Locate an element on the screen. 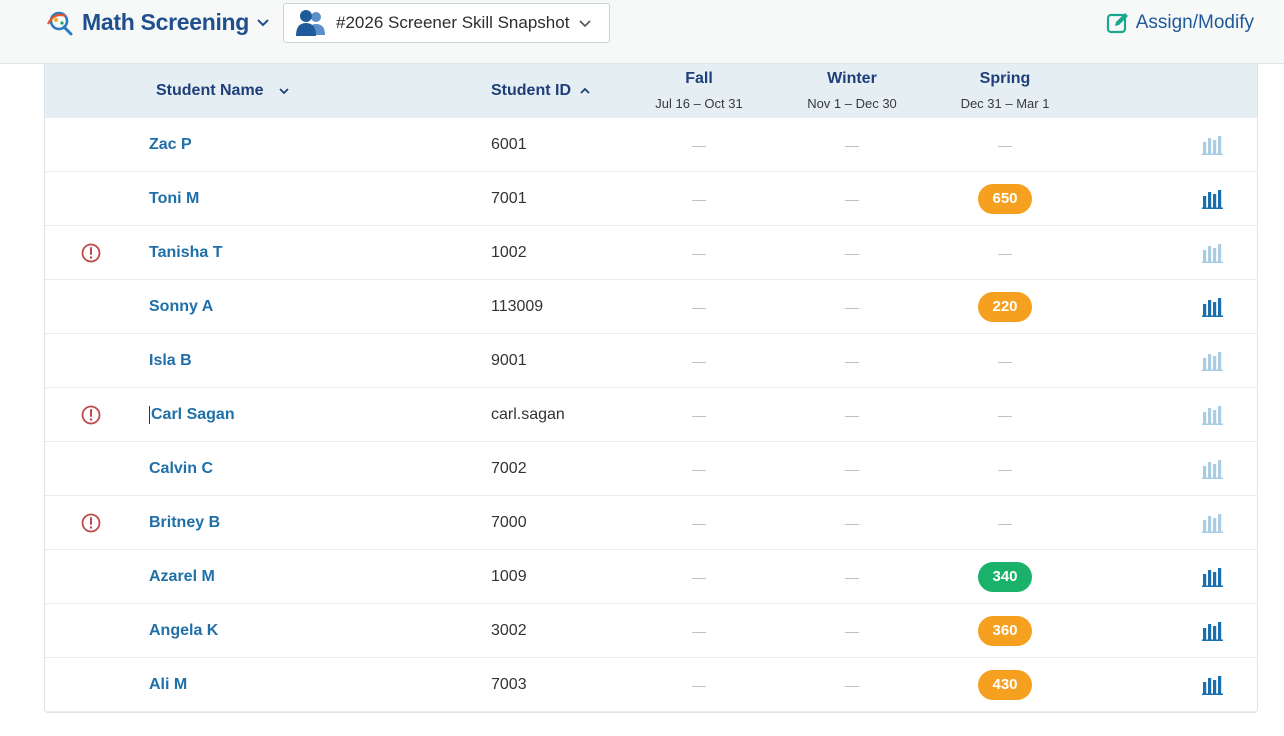  spring-score-cell: 220 is located at coordinates (1005, 307).